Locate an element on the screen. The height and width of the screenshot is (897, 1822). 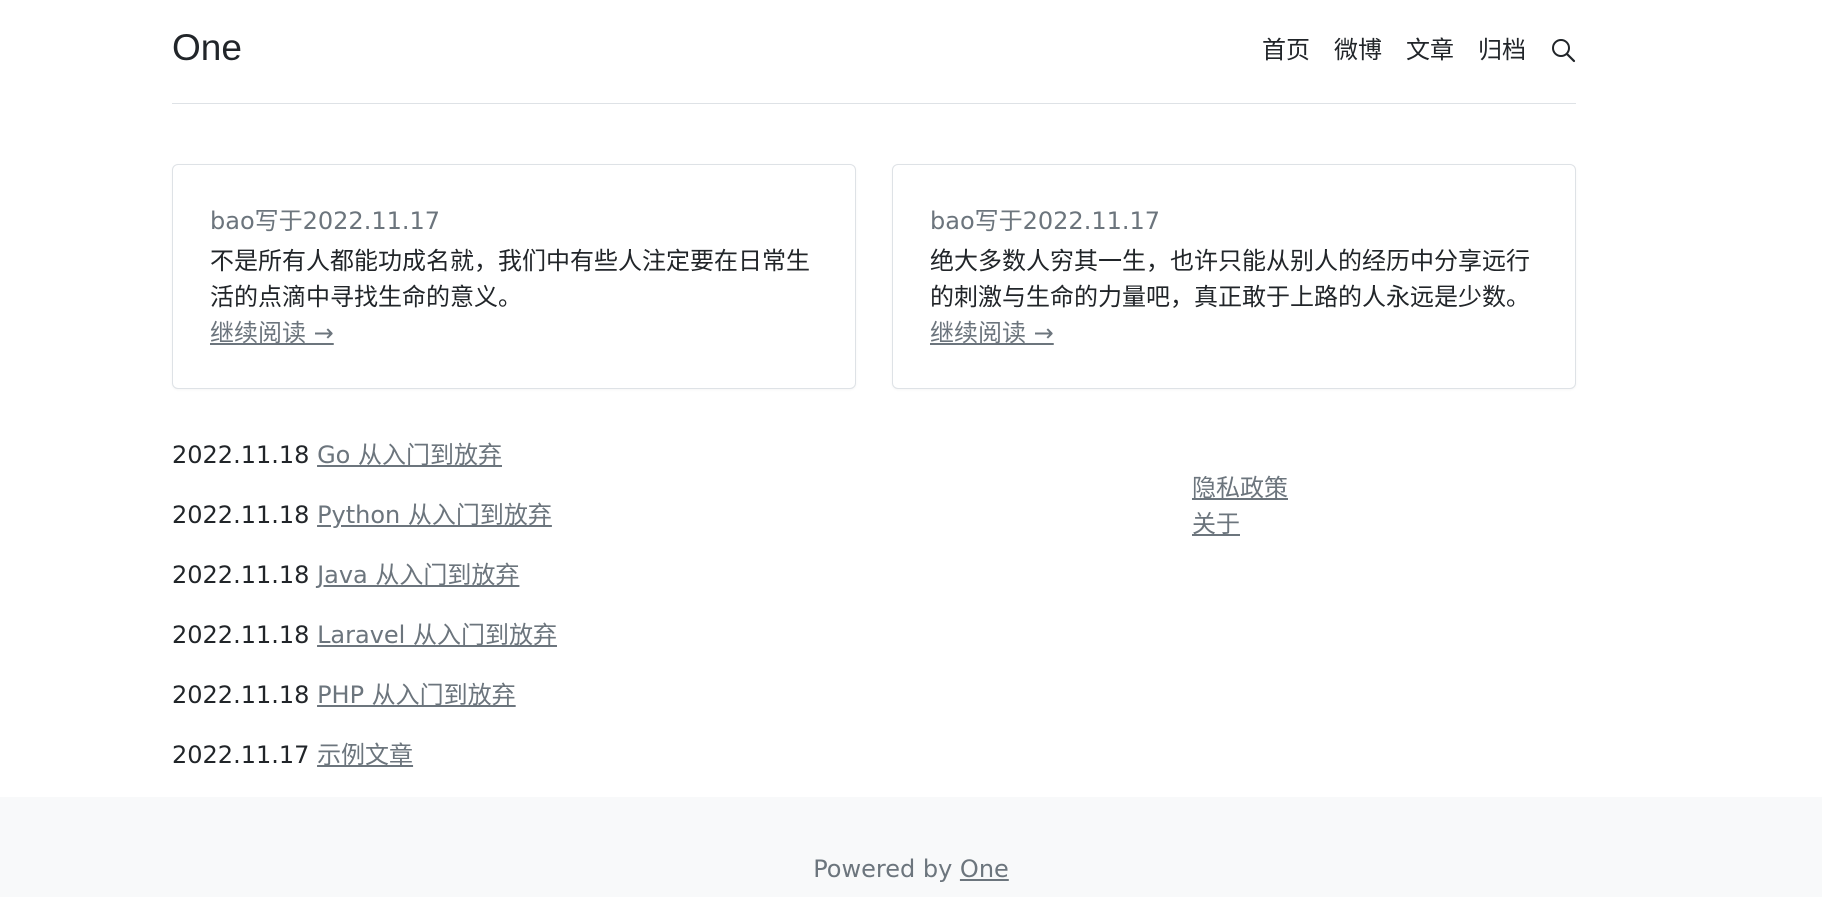
list-item: 2022.11.18 Java 从入门到放弃 is located at coordinates (572, 584).